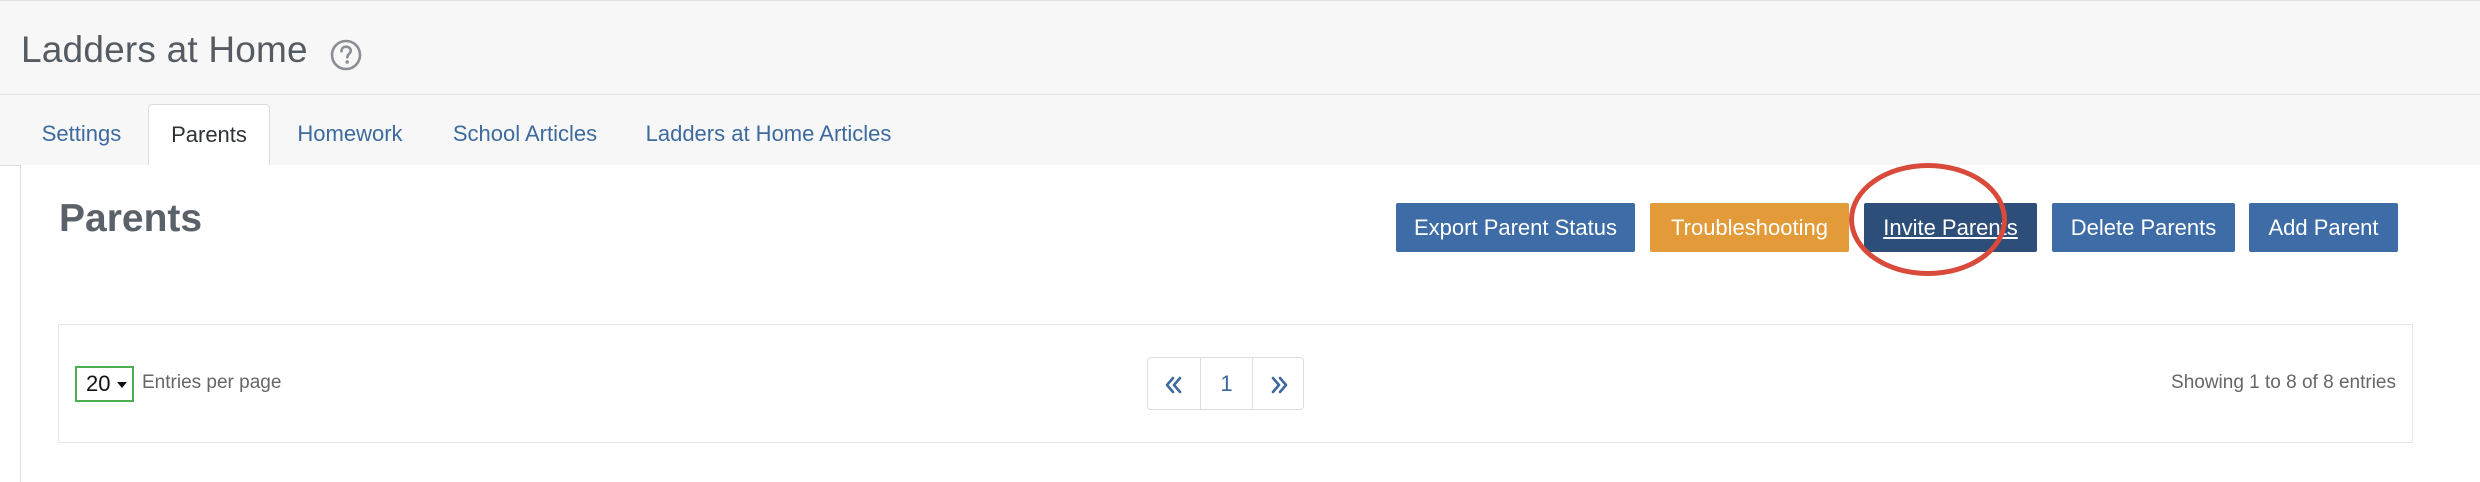 The height and width of the screenshot is (482, 2480). I want to click on per-page-value: 20, so click(98, 383).